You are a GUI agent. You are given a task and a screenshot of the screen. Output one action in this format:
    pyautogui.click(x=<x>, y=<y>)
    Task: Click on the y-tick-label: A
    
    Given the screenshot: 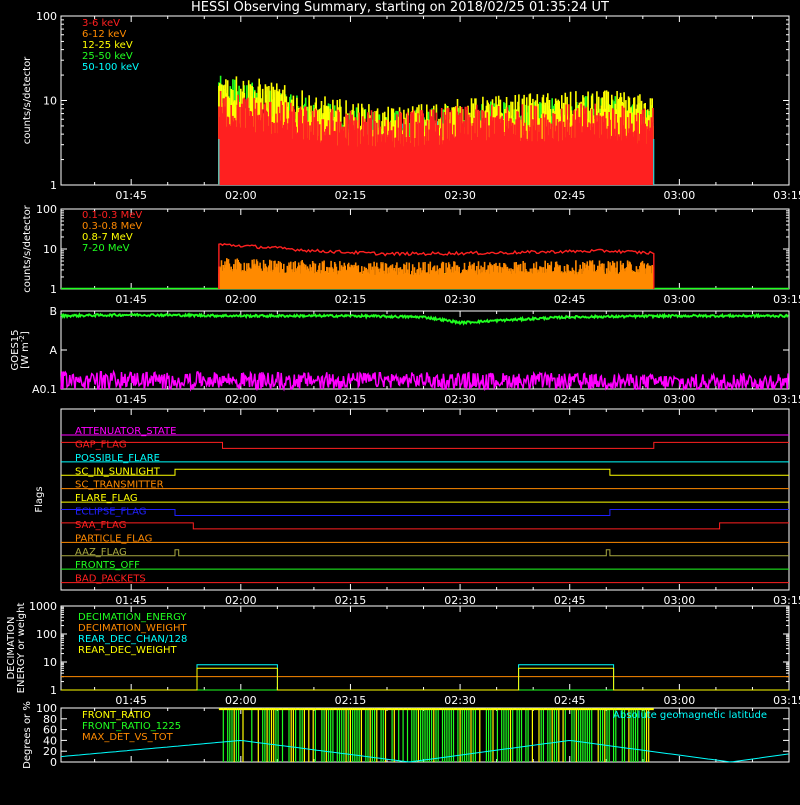 What is the action you would take?
    pyautogui.click(x=53, y=350)
    